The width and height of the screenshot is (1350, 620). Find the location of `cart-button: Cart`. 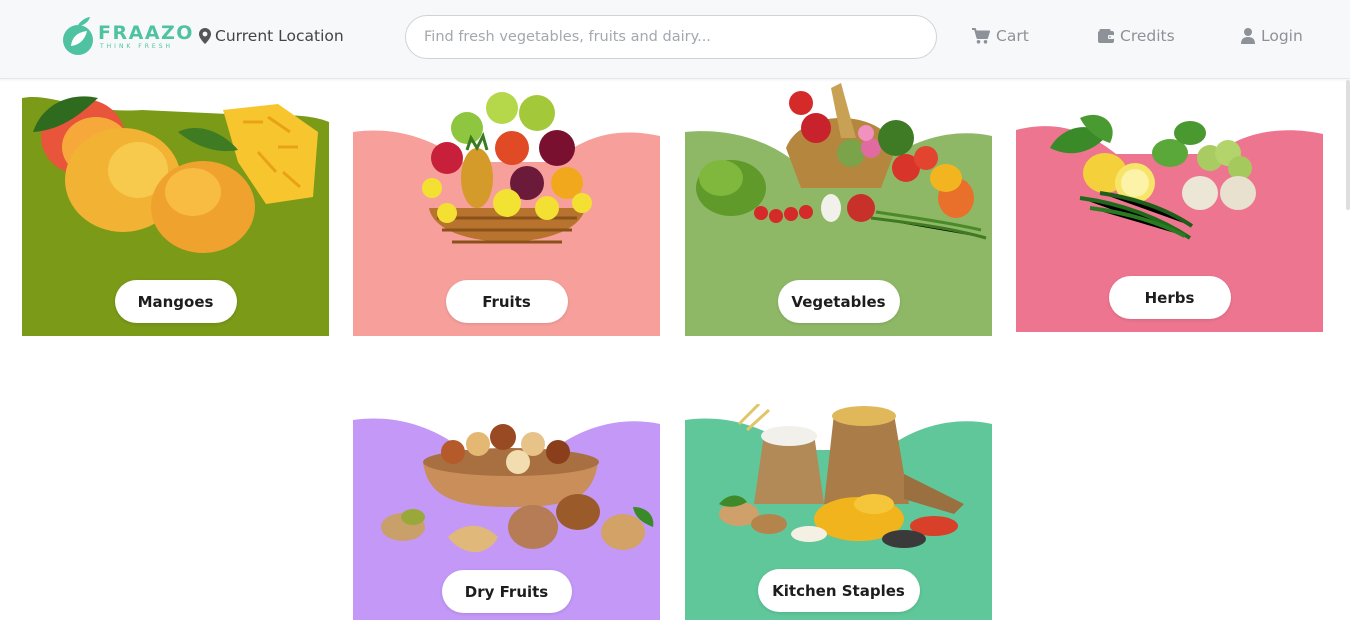

cart-button: Cart is located at coordinates (1000, 36).